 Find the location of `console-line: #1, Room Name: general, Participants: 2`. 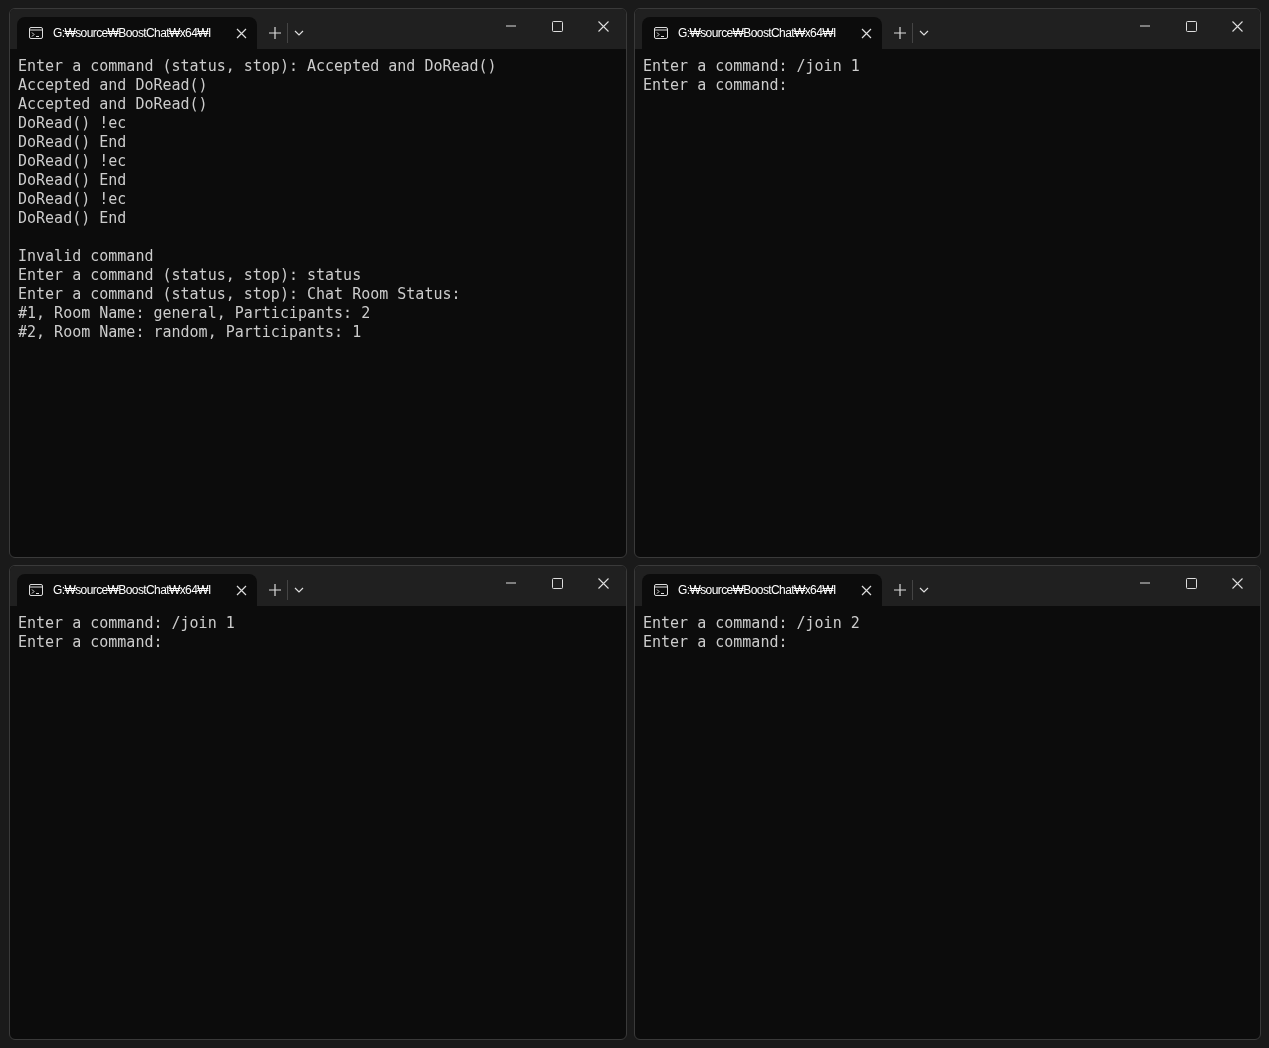

console-line: #1, Room Name: general, Participants: 2 is located at coordinates (195, 313).